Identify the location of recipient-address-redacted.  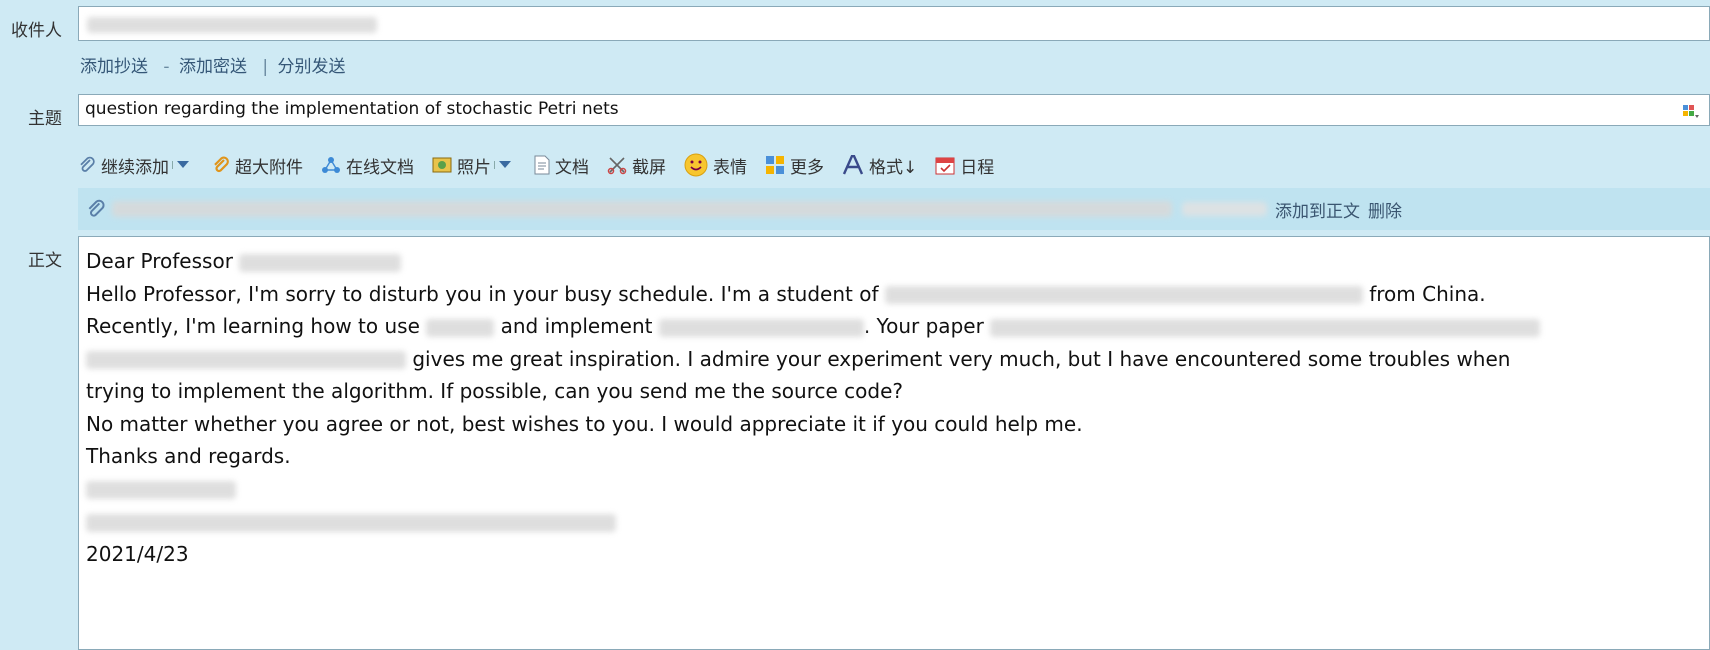
(232, 25).